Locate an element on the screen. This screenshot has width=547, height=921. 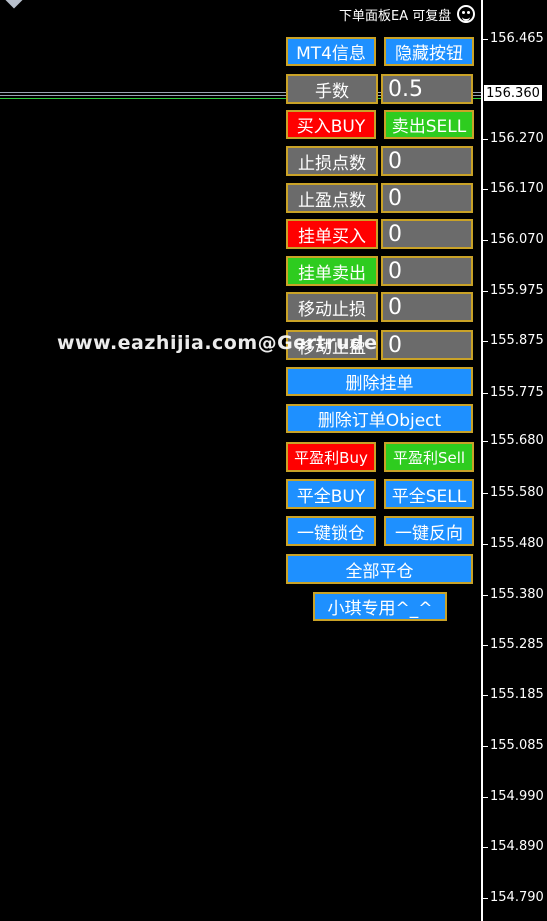
price-tick-label: 156.465 is located at coordinates (517, 38).